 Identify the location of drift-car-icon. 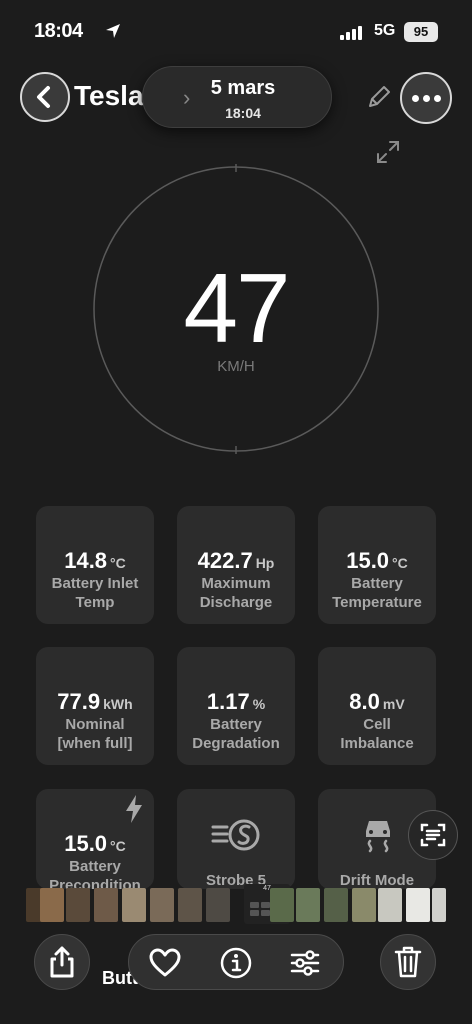
(378, 837).